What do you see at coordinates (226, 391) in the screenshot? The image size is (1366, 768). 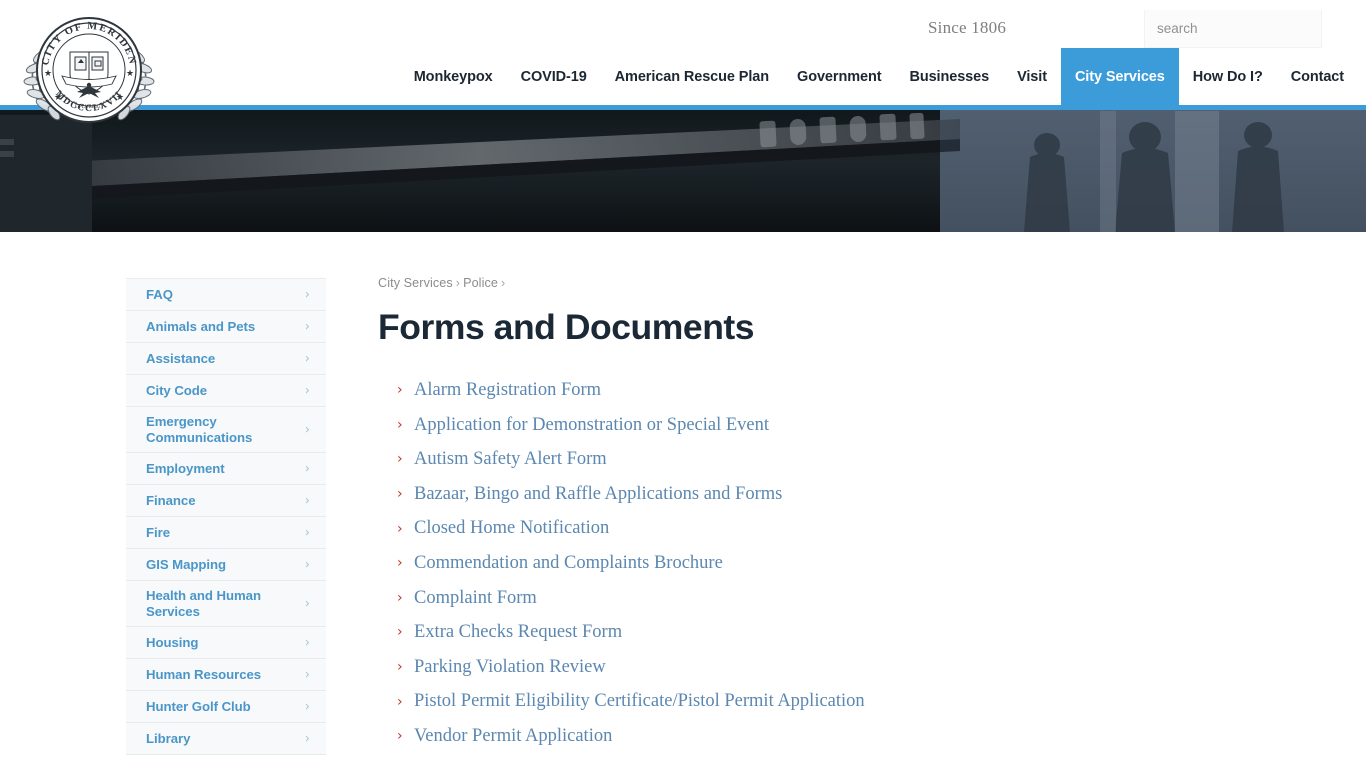 I see `sidebar-item-city-code: City Code ›` at bounding box center [226, 391].